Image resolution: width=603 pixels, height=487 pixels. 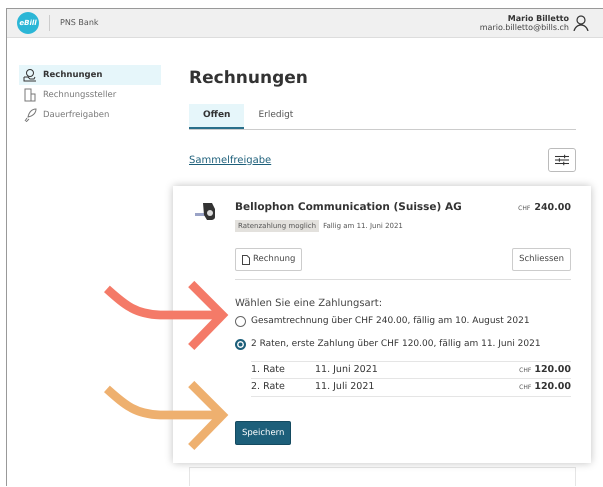 What do you see at coordinates (524, 27) in the screenshot?
I see `user-email: mario.billetto@bills.ch` at bounding box center [524, 27].